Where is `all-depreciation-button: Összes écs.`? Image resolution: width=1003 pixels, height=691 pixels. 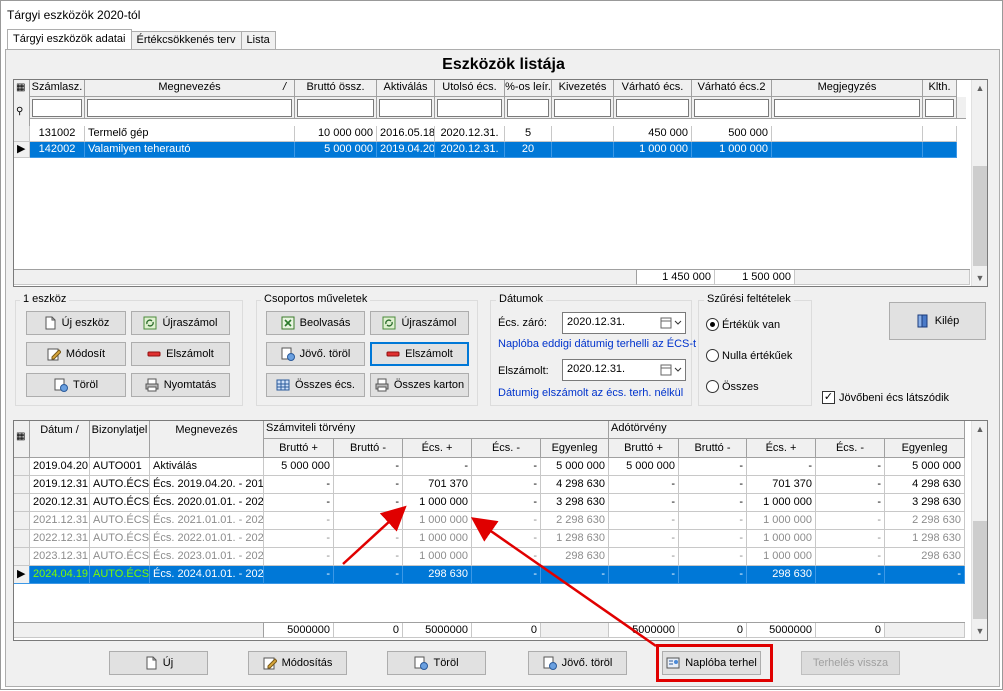 all-depreciation-button: Összes écs. is located at coordinates (315, 385).